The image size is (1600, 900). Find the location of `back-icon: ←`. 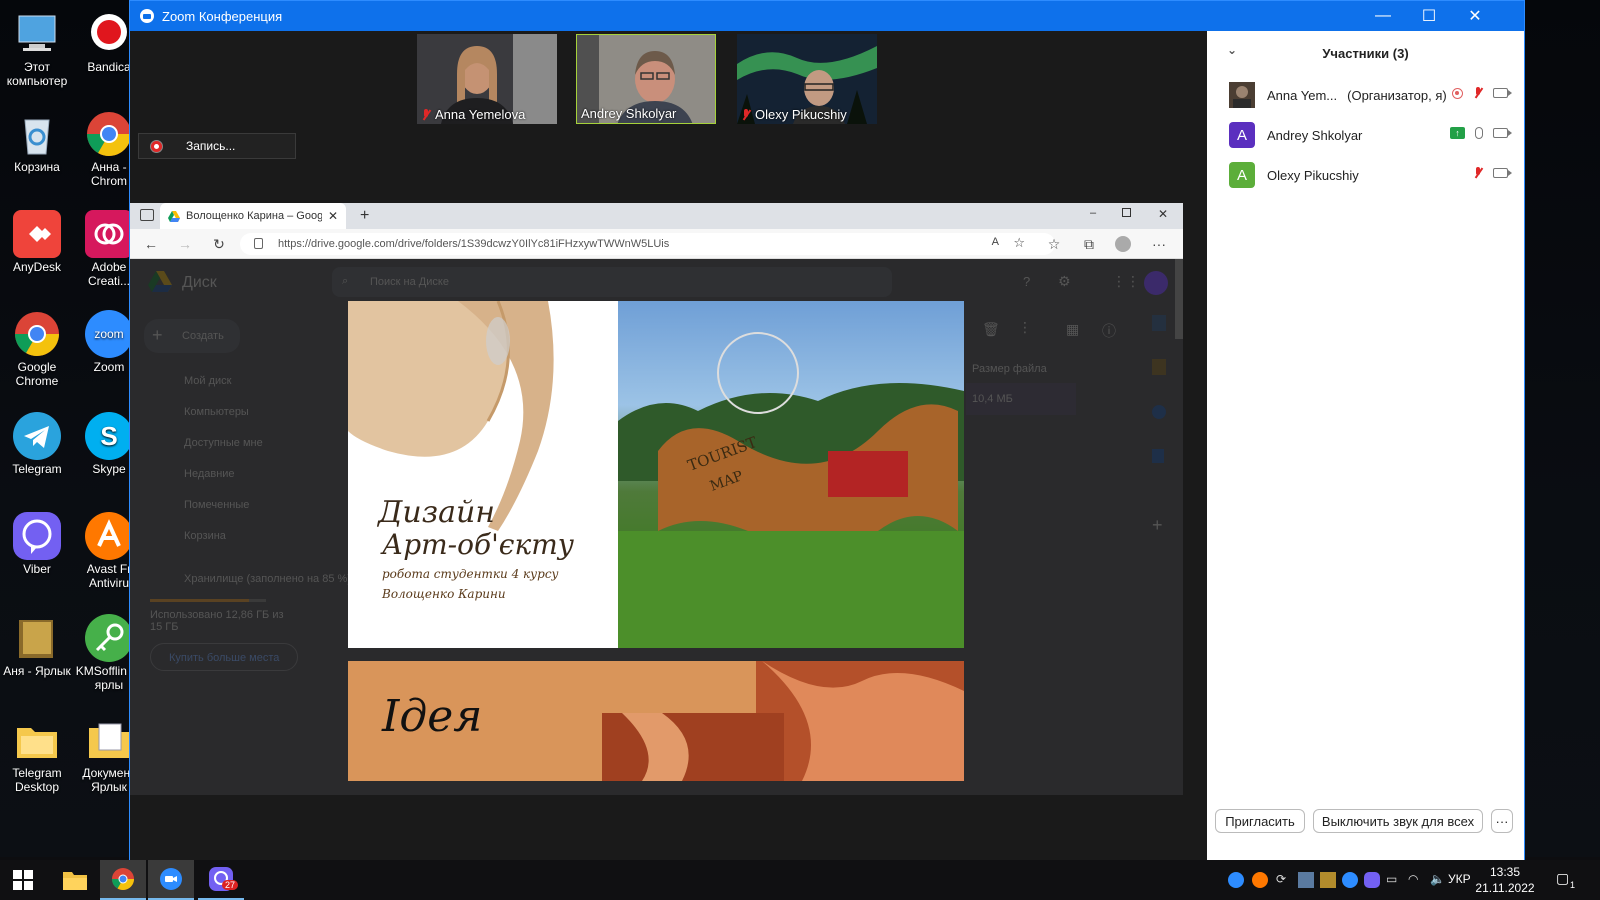

back-icon: ← is located at coordinates (151, 244).